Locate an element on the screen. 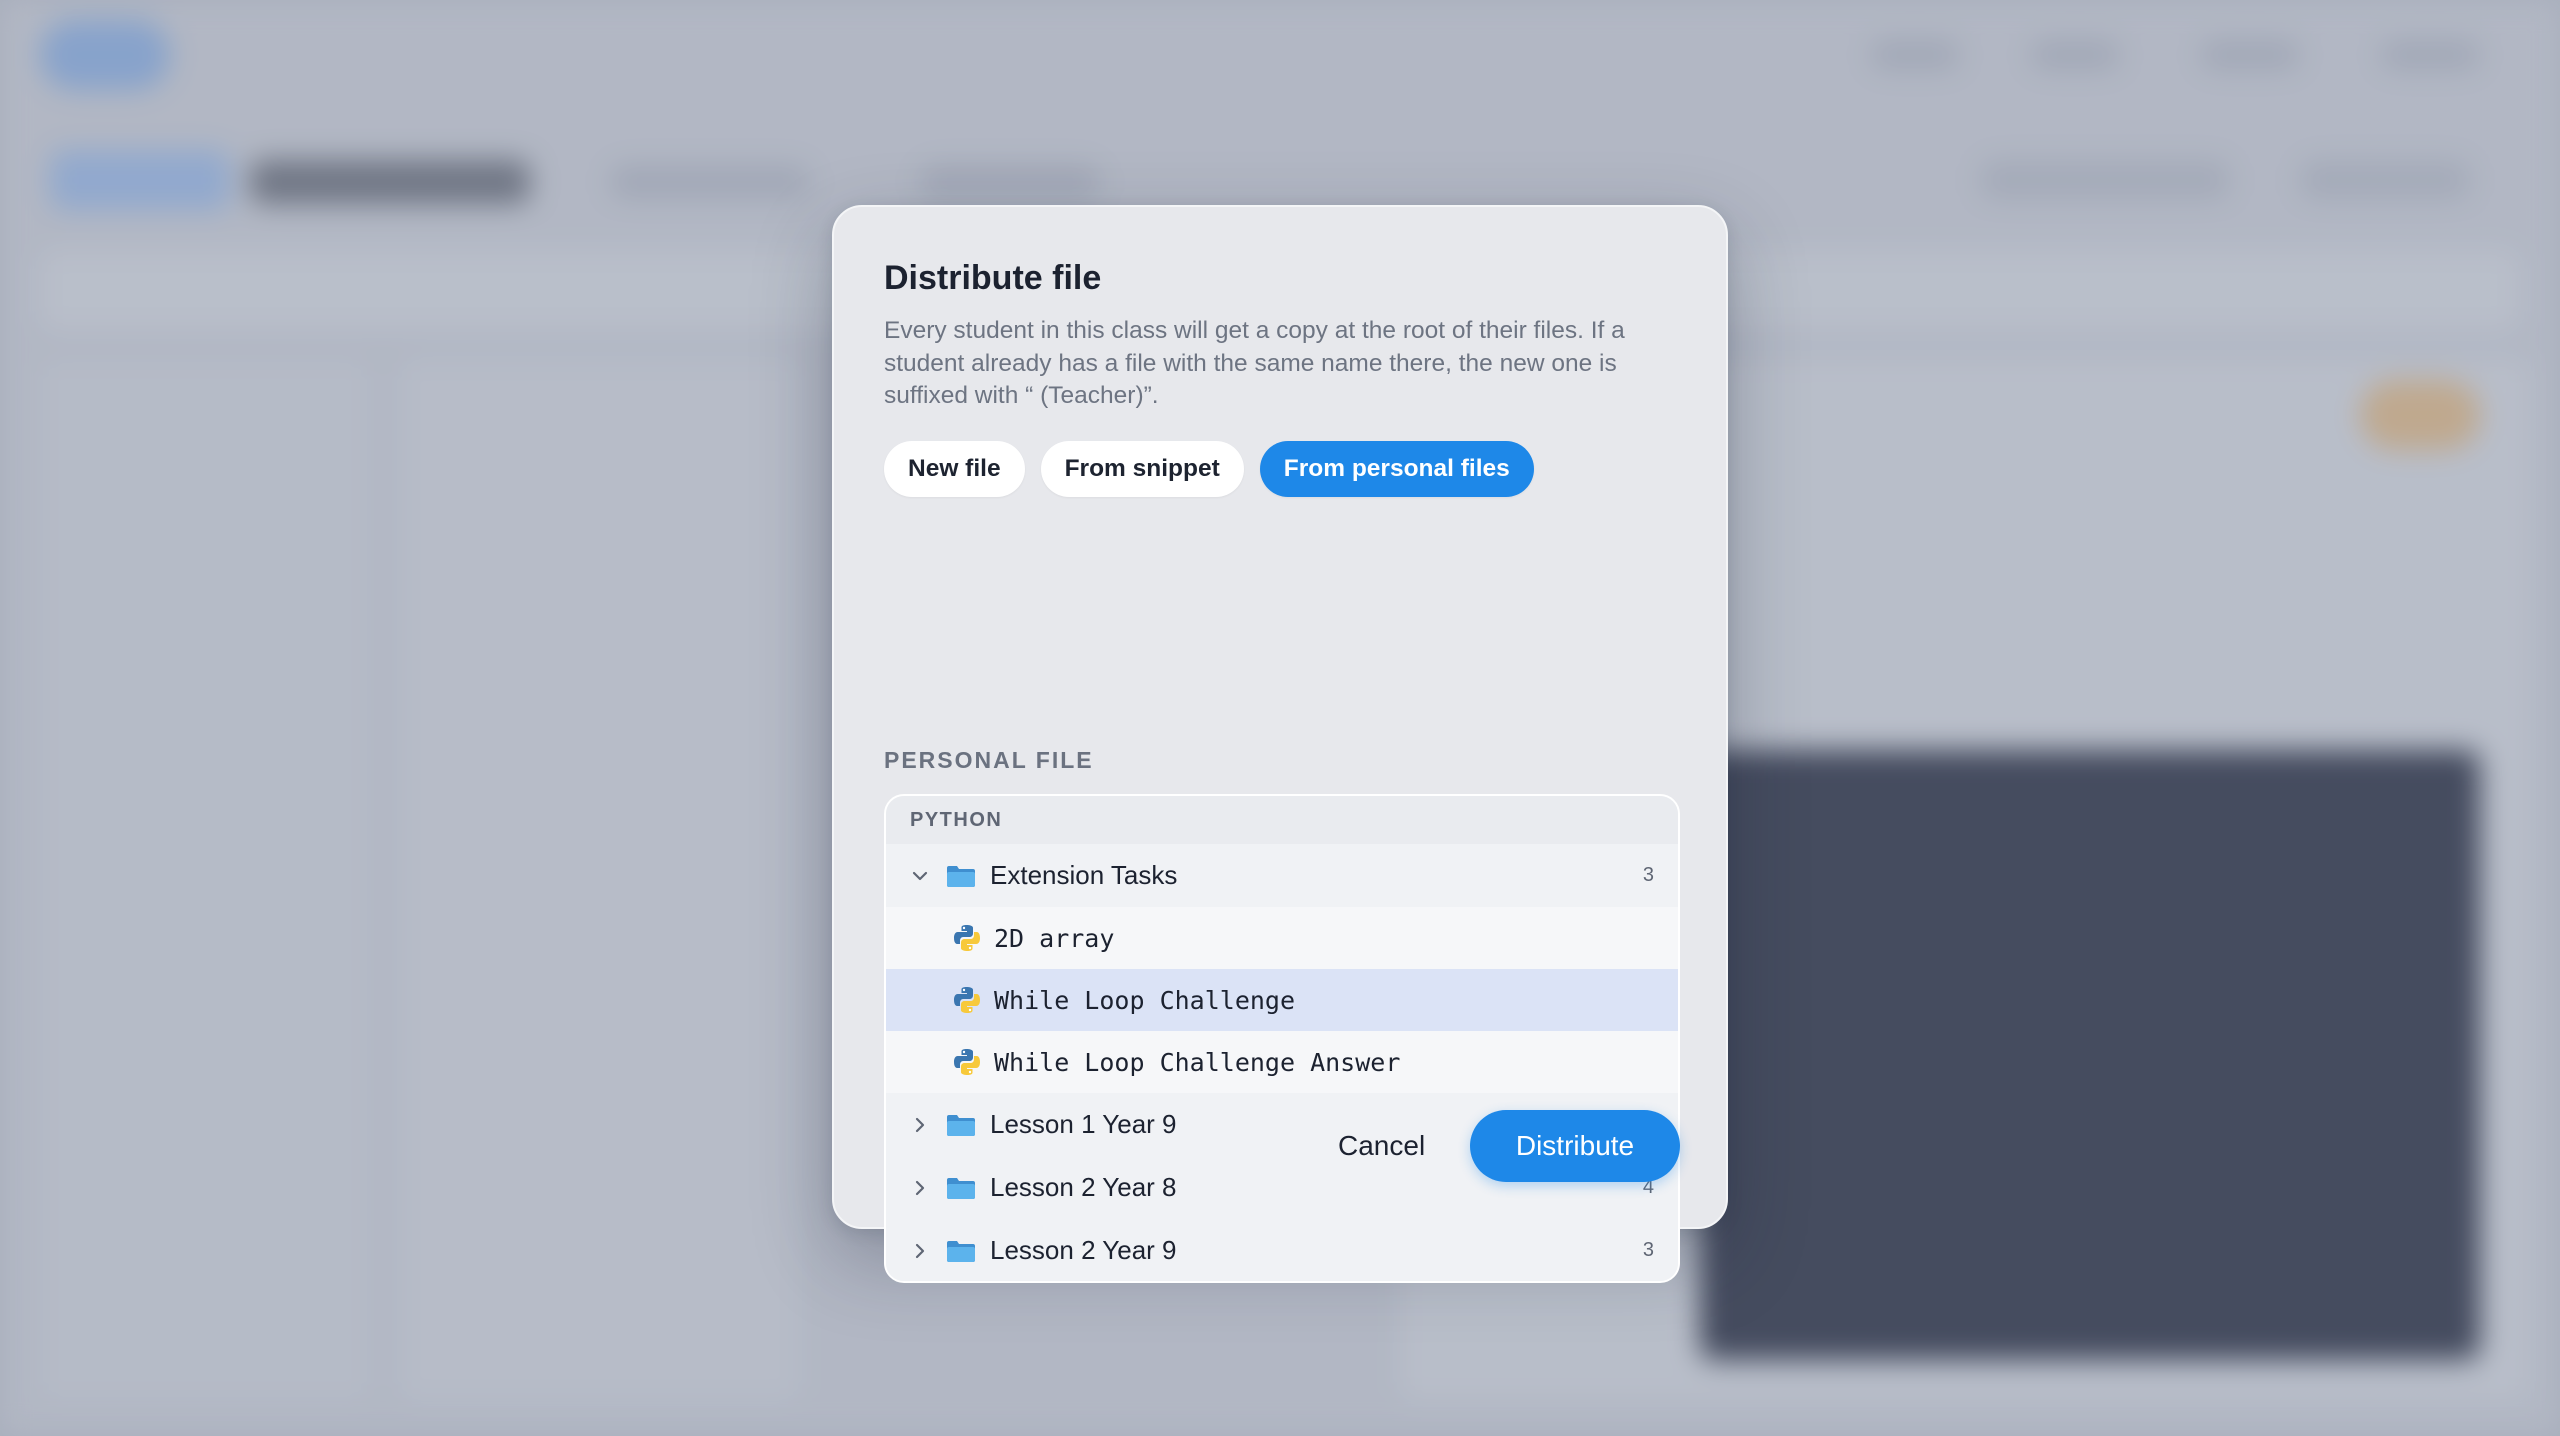  tab-from-personal-files: From personal files is located at coordinates (1396, 469).